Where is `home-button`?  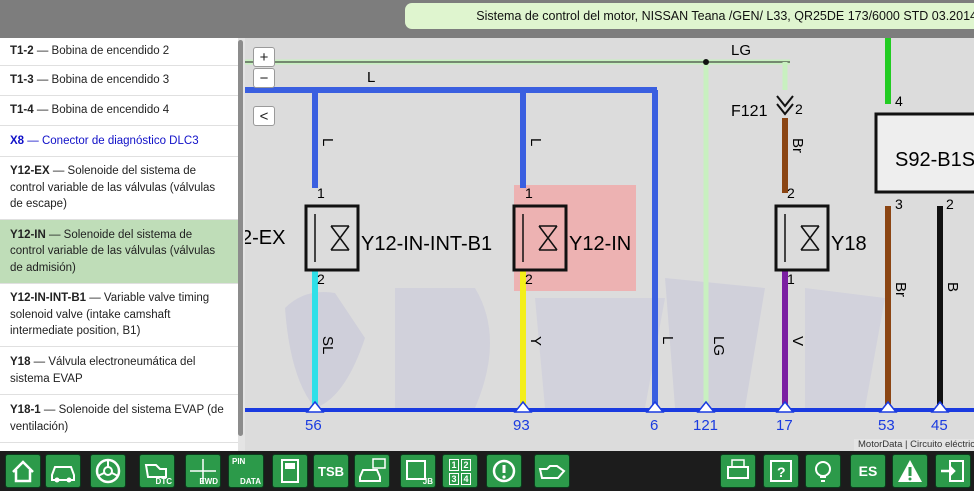 home-button is located at coordinates (23, 471).